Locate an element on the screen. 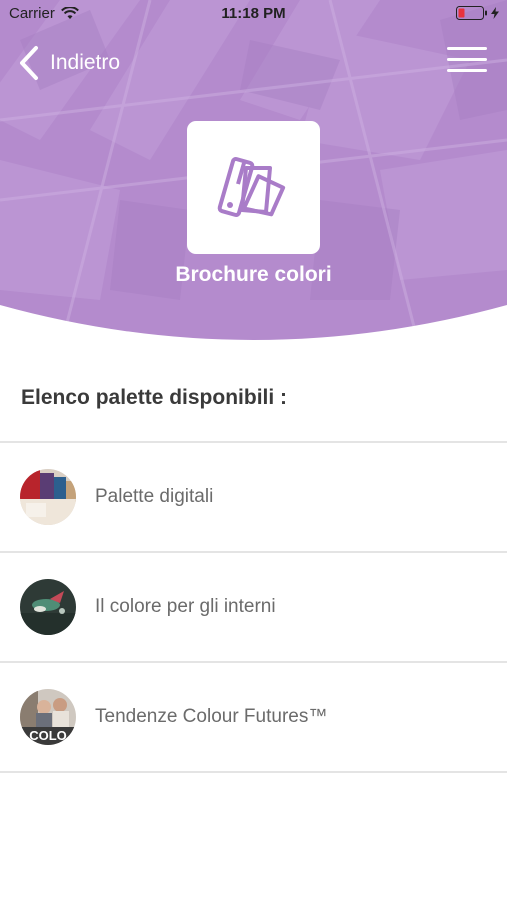 The height and width of the screenshot is (900, 507). battery-indicator is located at coordinates (477, 13).